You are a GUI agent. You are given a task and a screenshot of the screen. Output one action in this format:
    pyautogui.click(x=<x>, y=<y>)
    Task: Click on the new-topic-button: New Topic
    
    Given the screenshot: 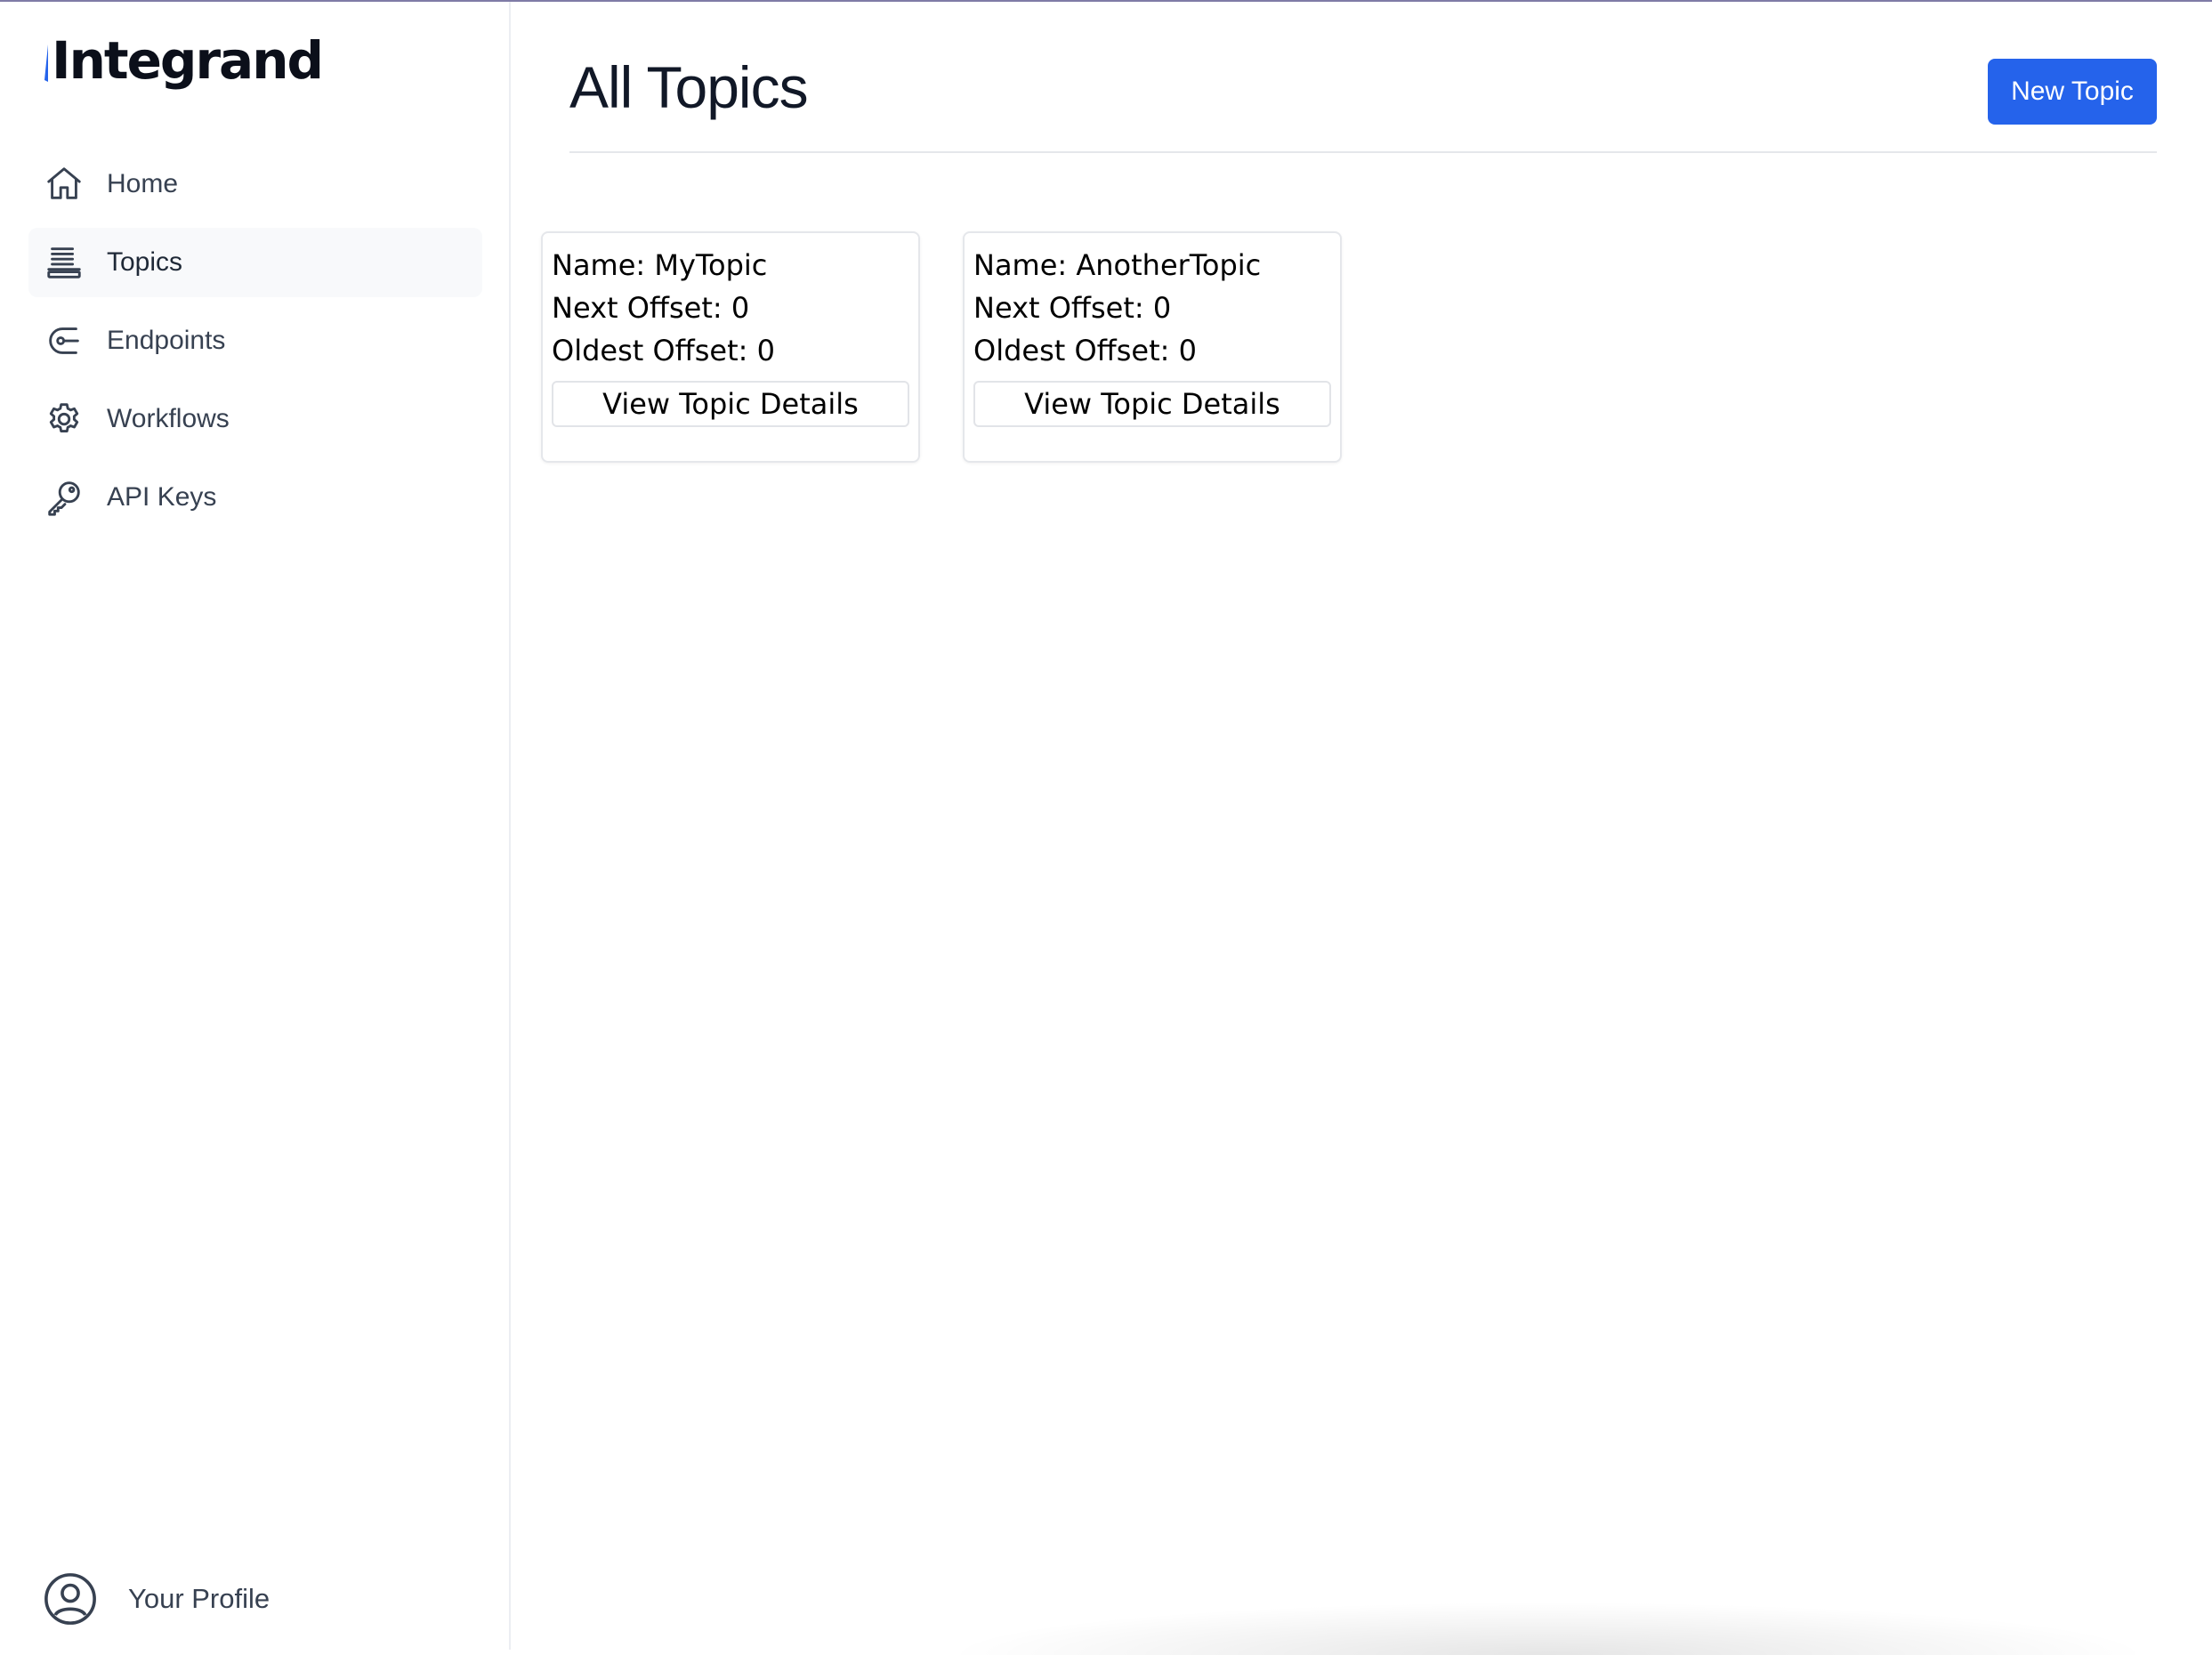 What is the action you would take?
    pyautogui.click(x=2072, y=92)
    